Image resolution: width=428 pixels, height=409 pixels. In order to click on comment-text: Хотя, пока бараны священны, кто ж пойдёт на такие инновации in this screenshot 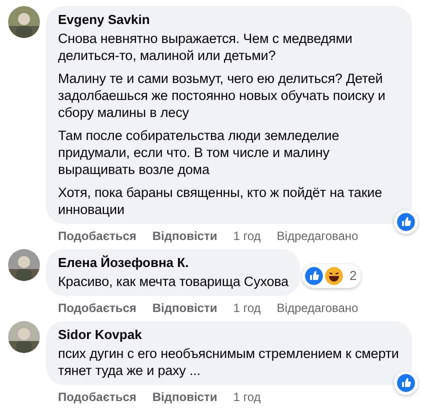, I will do `click(220, 201)`.